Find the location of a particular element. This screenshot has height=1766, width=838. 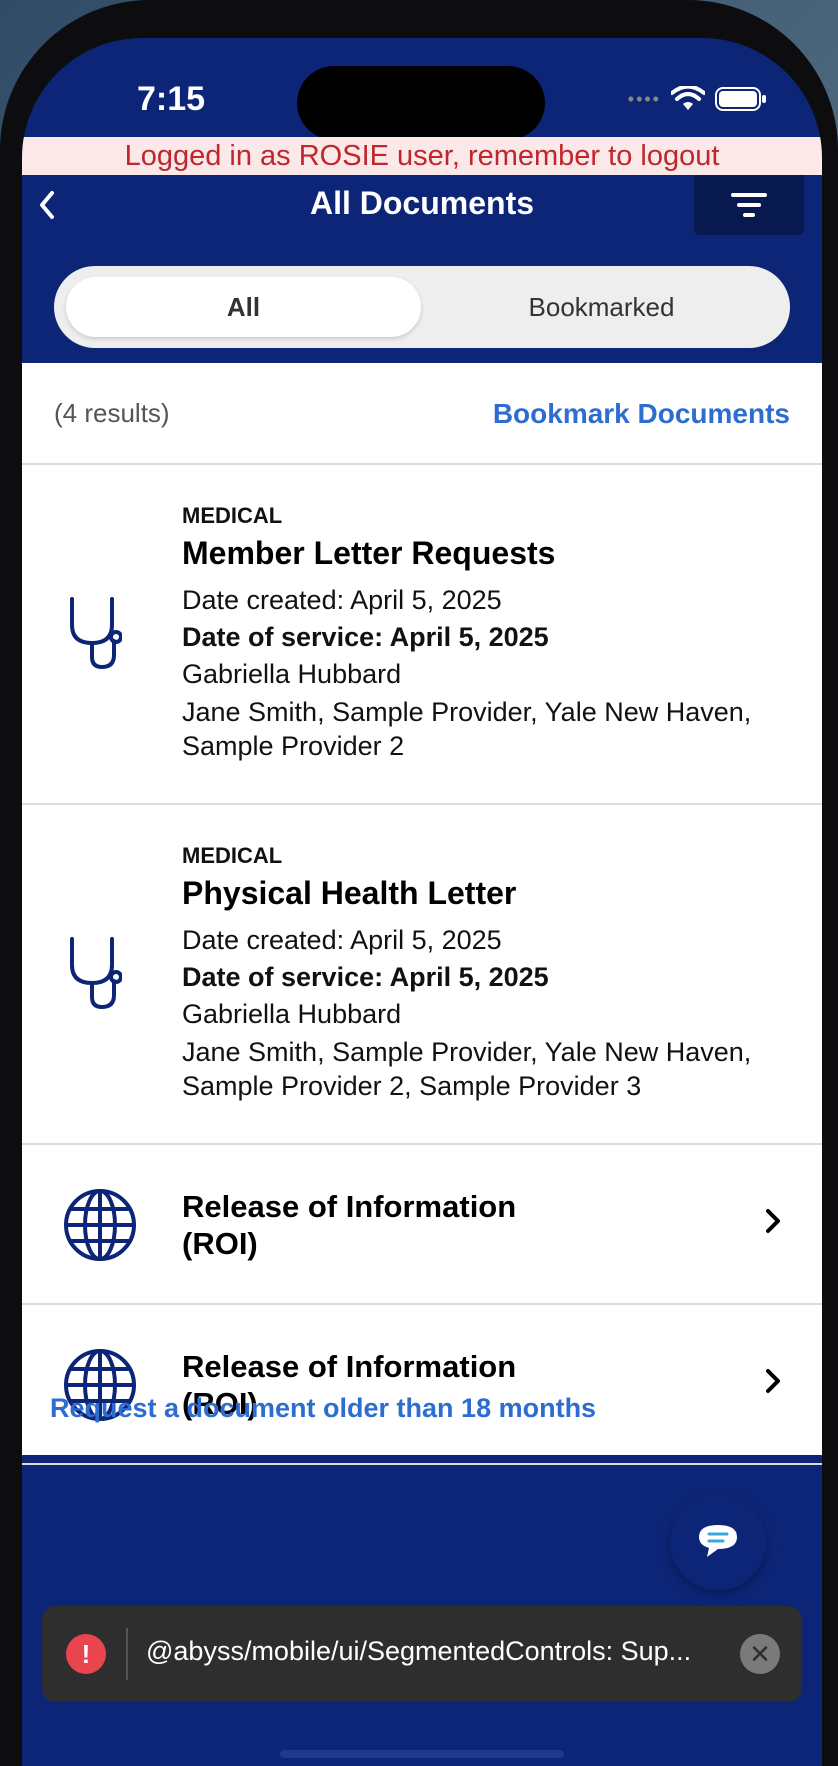

providers-line-2: Sample Provider 2 is located at coordinates (293, 746).